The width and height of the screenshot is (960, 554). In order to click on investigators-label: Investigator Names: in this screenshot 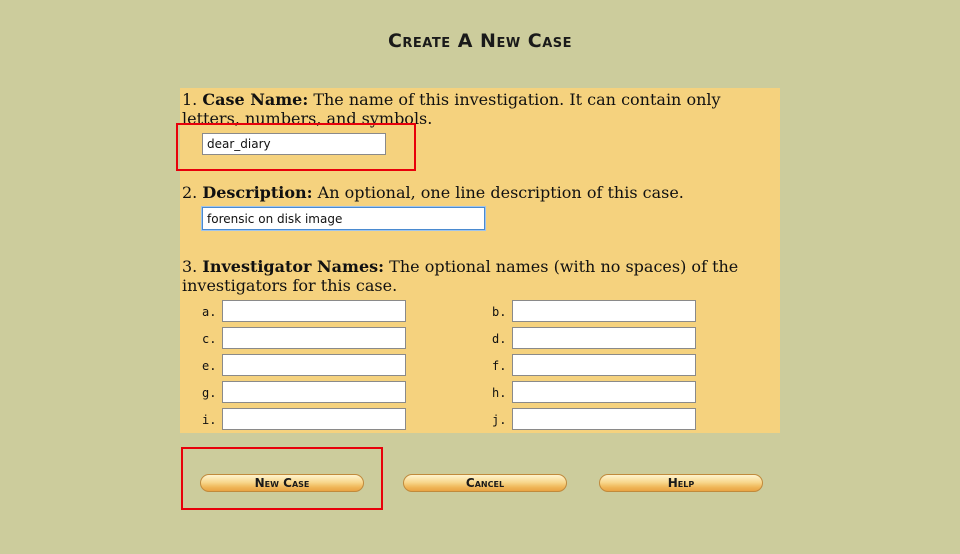, I will do `click(293, 266)`.